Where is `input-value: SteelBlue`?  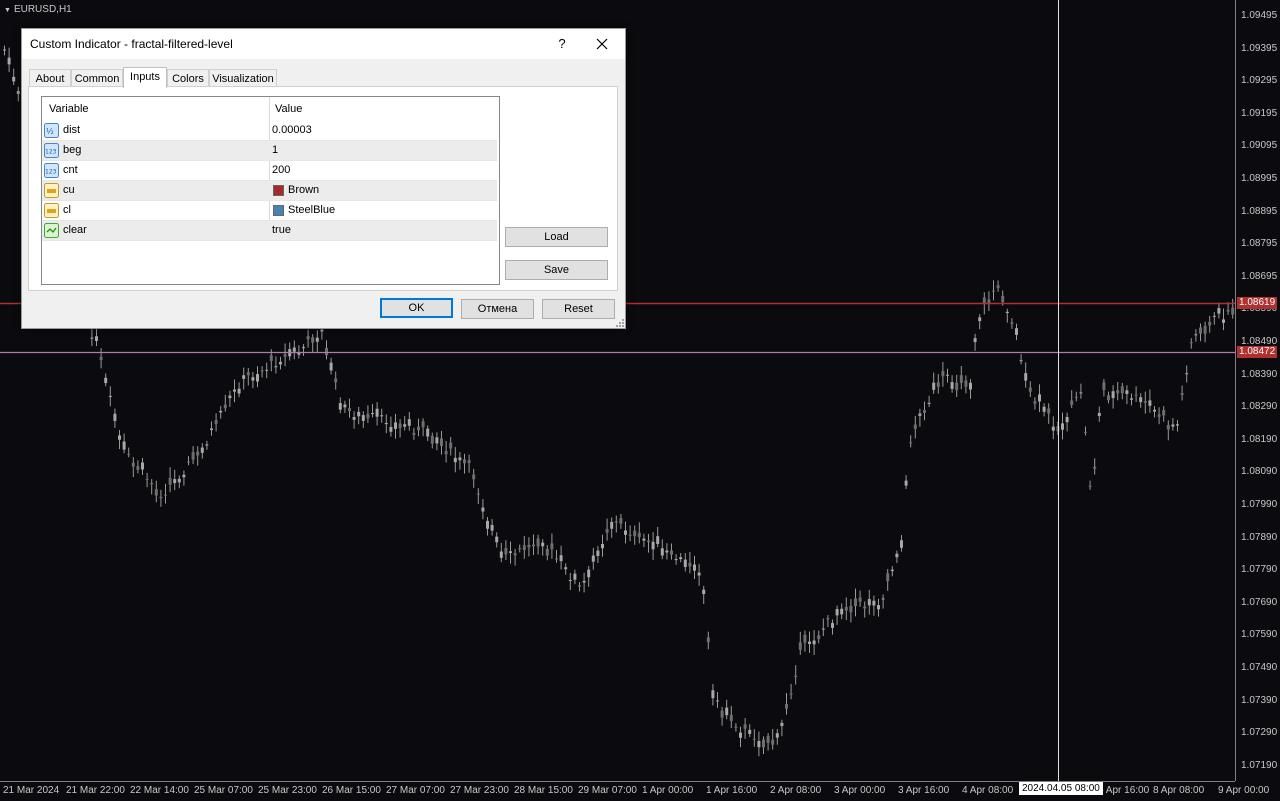 input-value: SteelBlue is located at coordinates (311, 210).